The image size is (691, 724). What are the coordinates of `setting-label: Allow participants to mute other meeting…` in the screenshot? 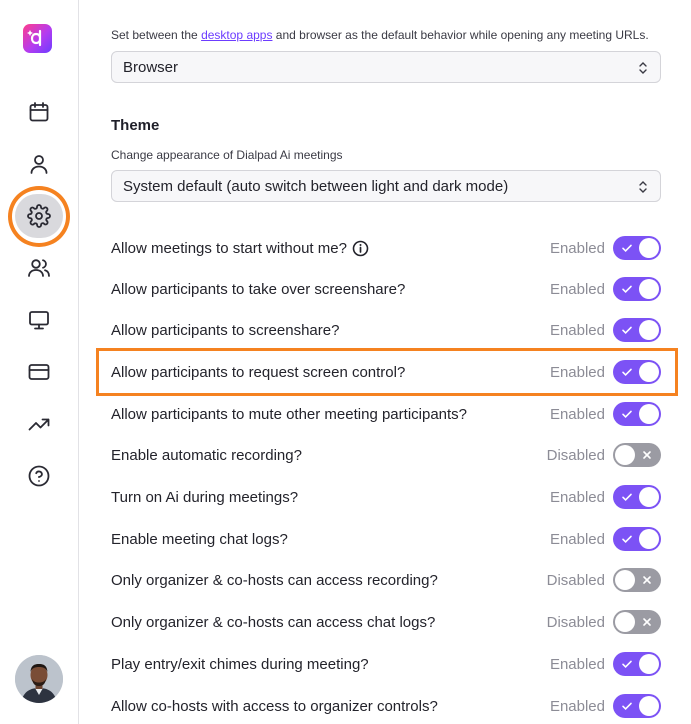 It's located at (289, 414).